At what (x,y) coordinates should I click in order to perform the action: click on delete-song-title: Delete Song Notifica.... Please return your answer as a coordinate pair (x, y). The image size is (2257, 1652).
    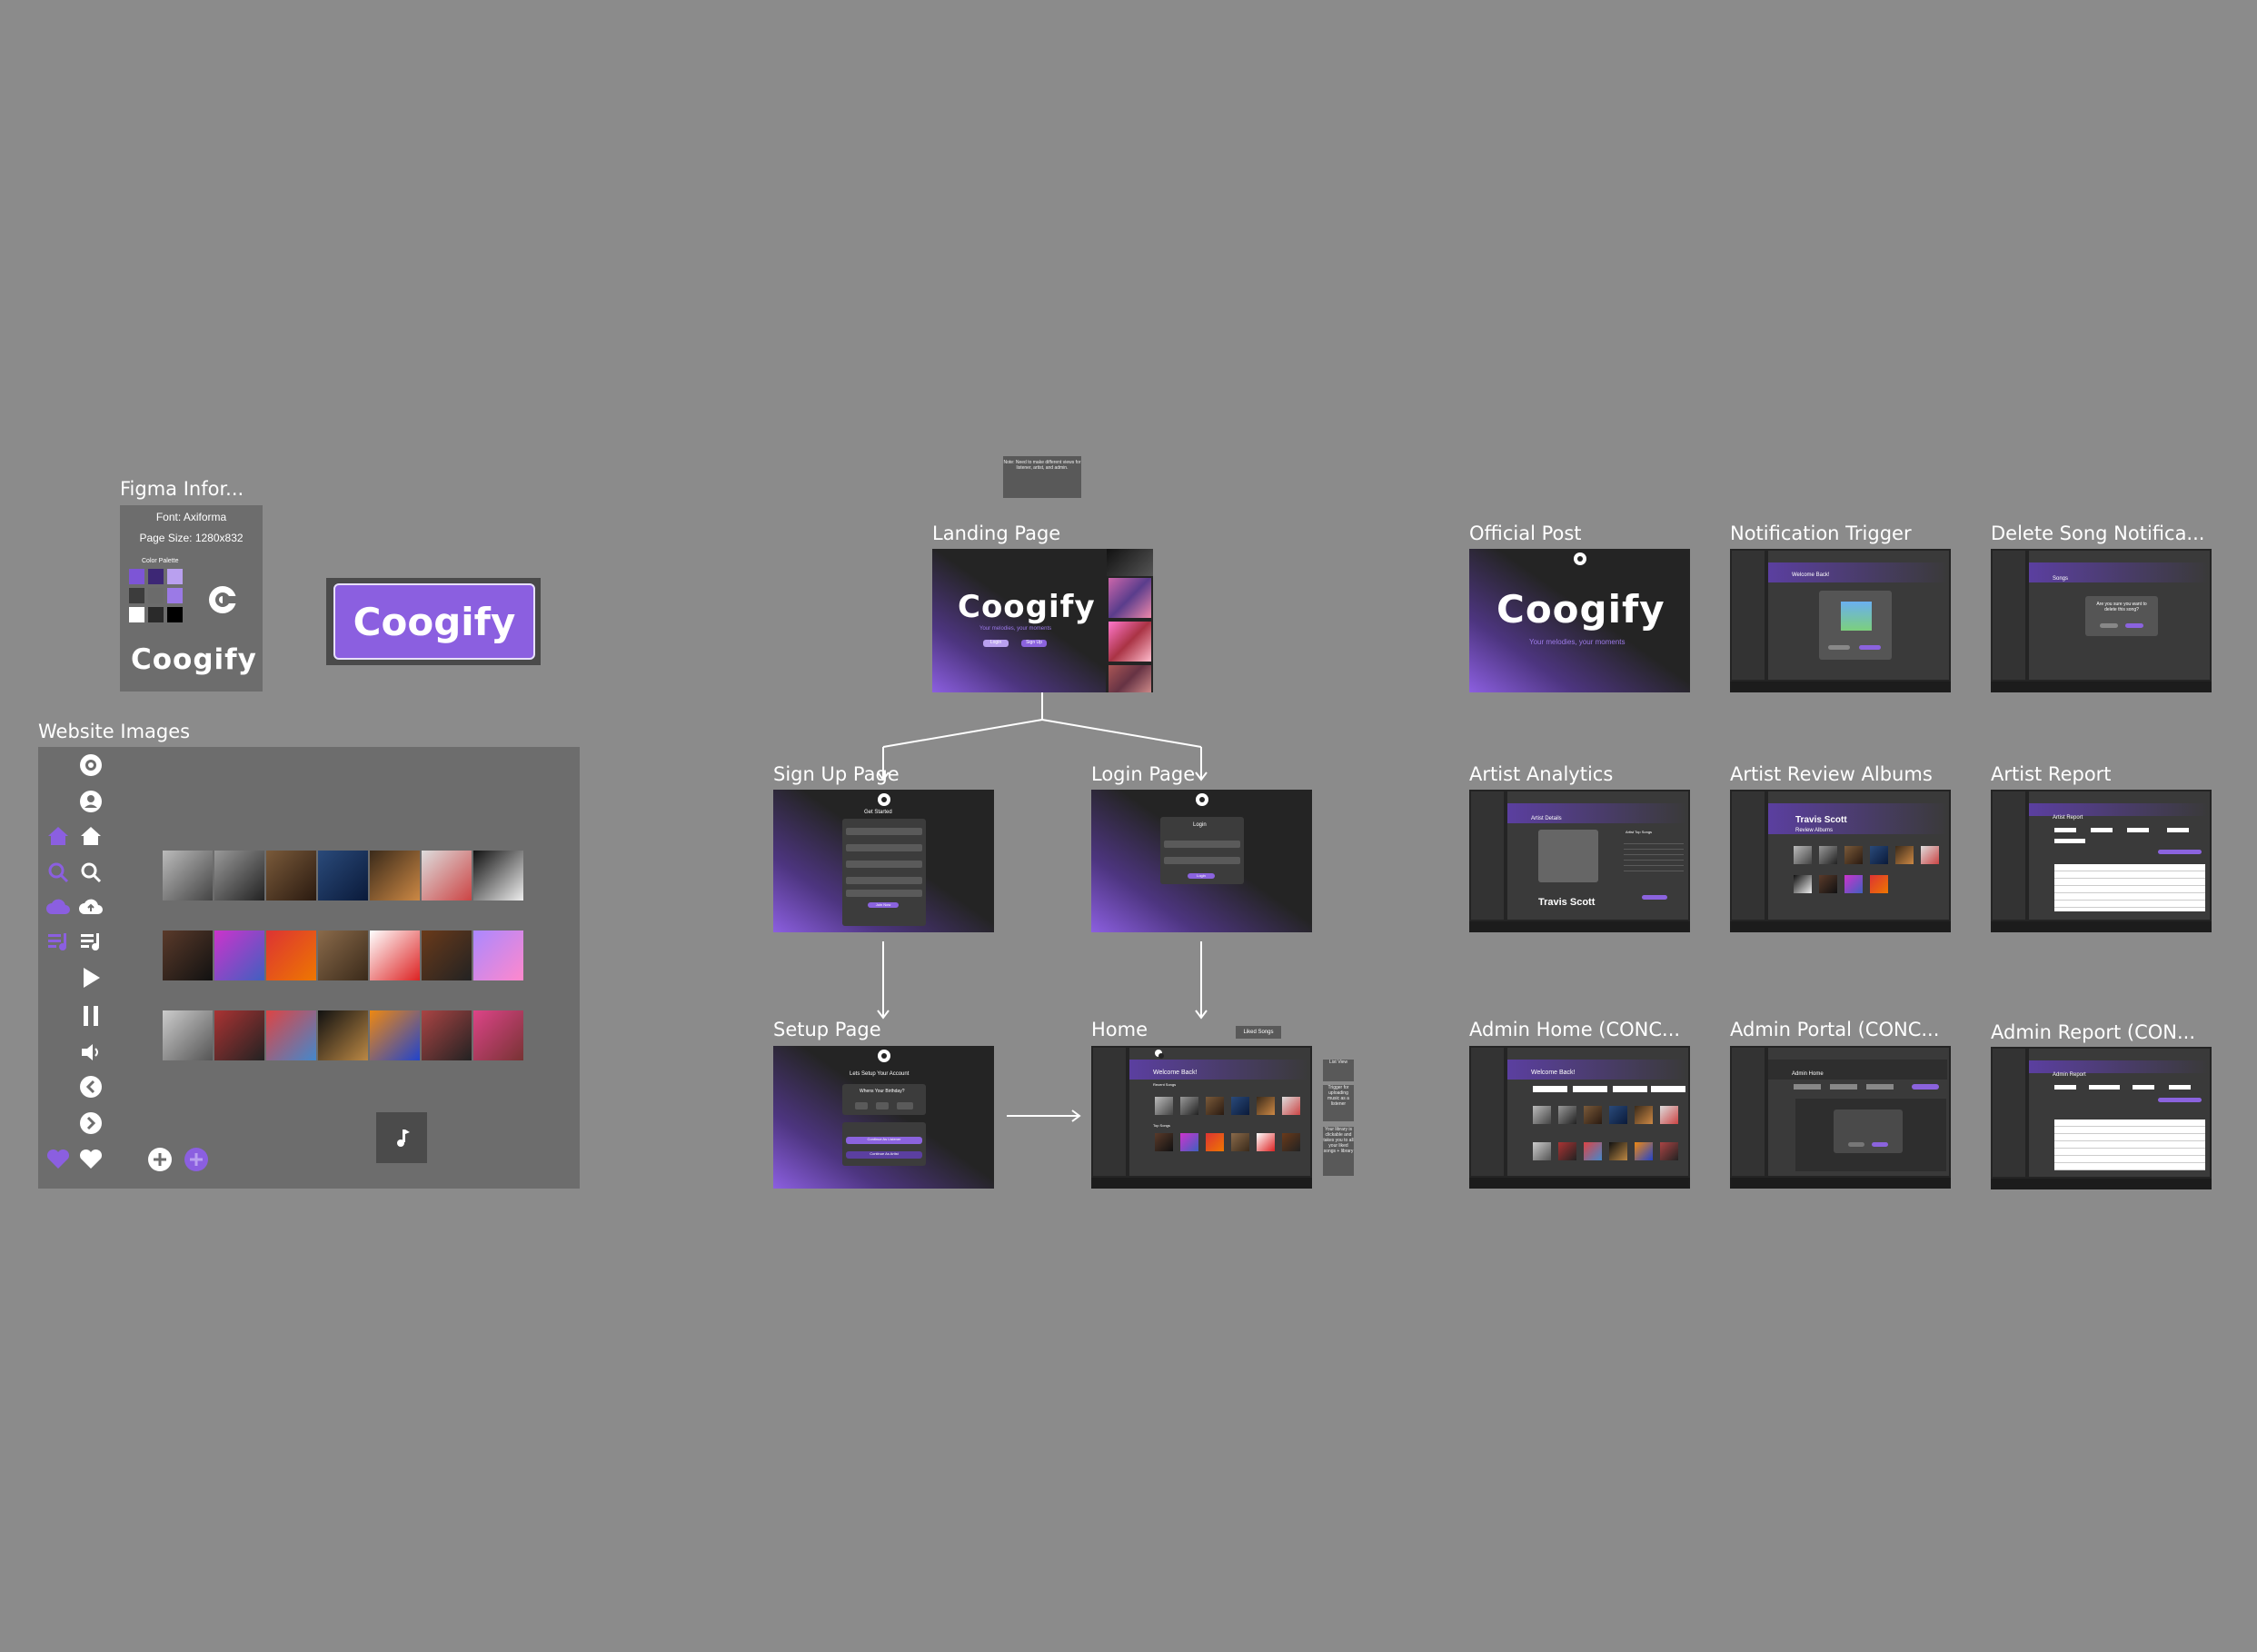
    Looking at the image, I should click on (2098, 533).